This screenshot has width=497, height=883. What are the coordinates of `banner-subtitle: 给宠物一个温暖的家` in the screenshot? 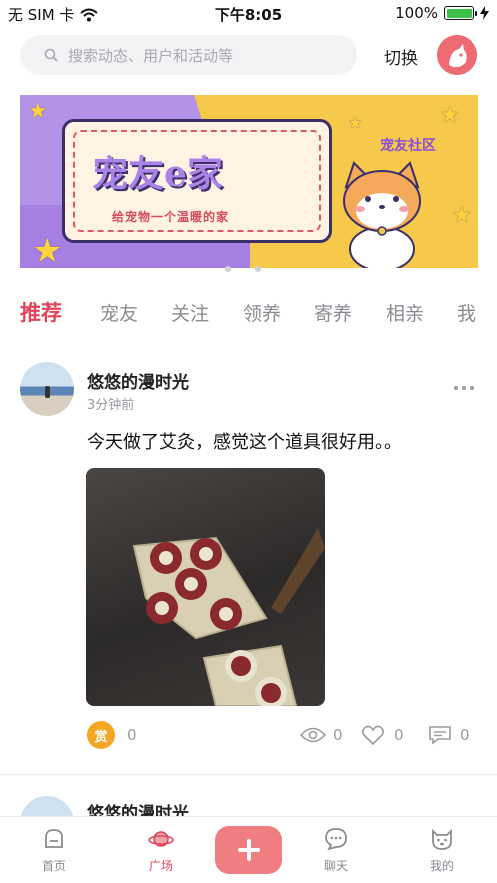 It's located at (171, 217).